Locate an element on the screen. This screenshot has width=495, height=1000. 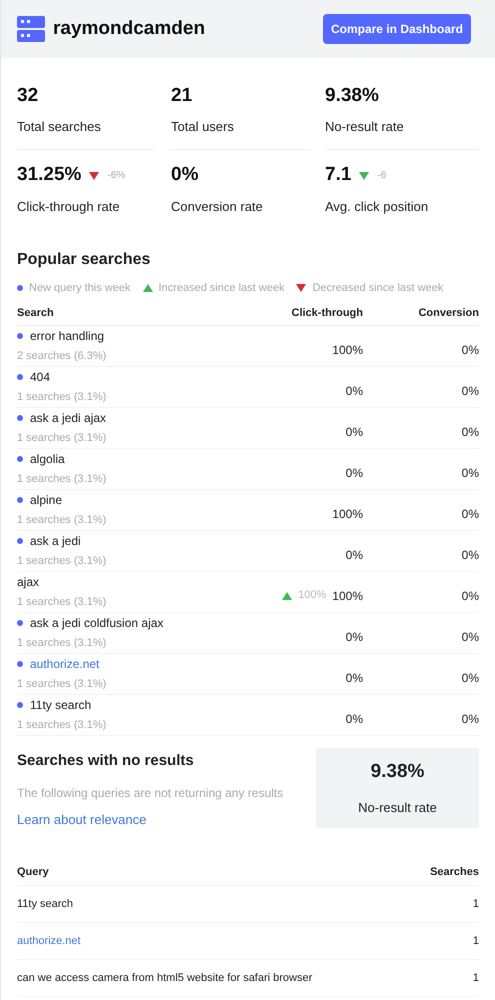
column-header: Click-through is located at coordinates (326, 313).